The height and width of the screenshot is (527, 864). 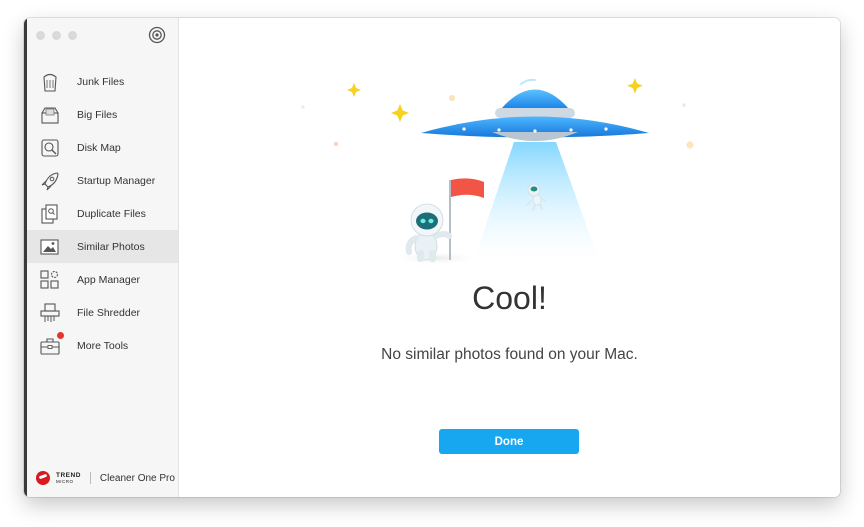 I want to click on brand-footer: TREND MICRO Cleaner One Pro, so click(x=105, y=478).